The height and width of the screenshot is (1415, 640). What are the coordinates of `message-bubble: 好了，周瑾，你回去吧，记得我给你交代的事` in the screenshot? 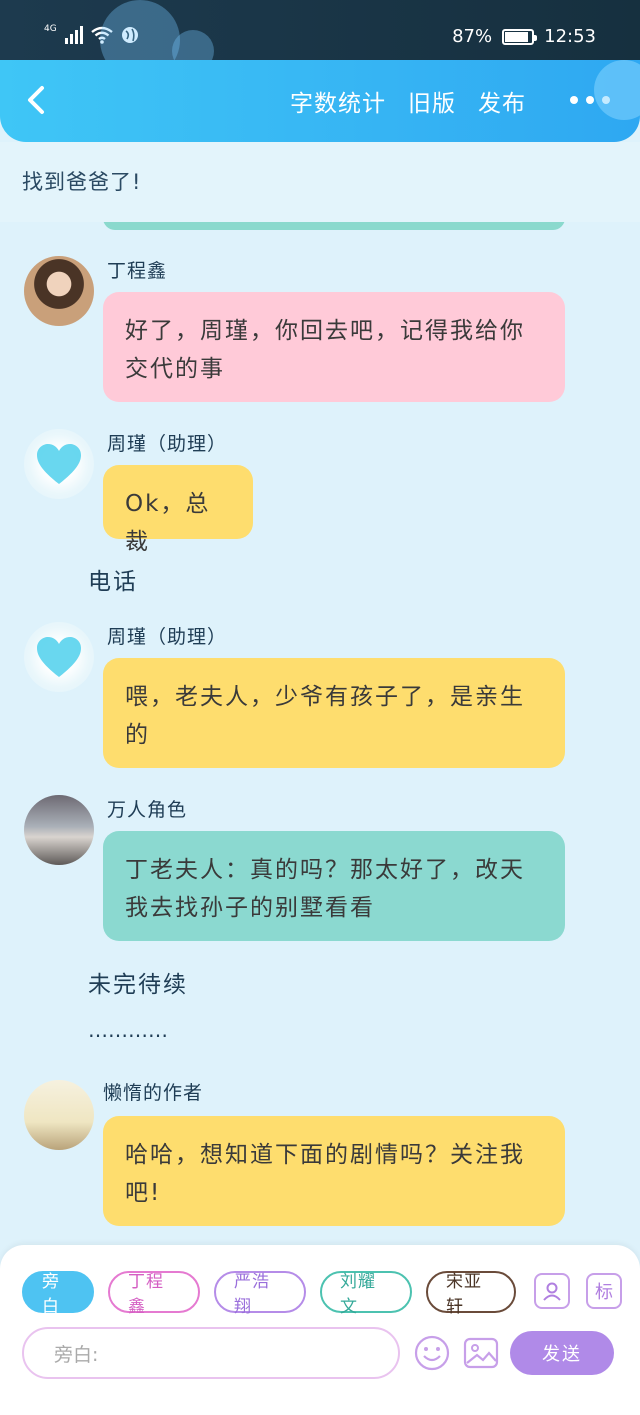 It's located at (334, 347).